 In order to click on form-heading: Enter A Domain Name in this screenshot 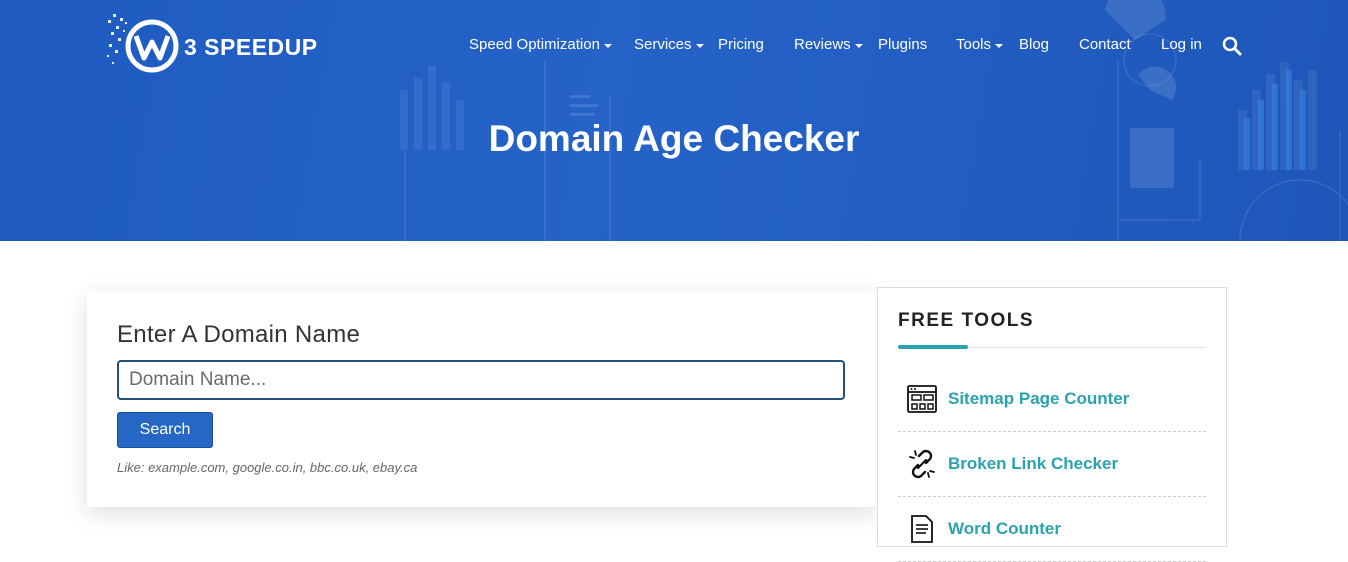, I will do `click(239, 334)`.